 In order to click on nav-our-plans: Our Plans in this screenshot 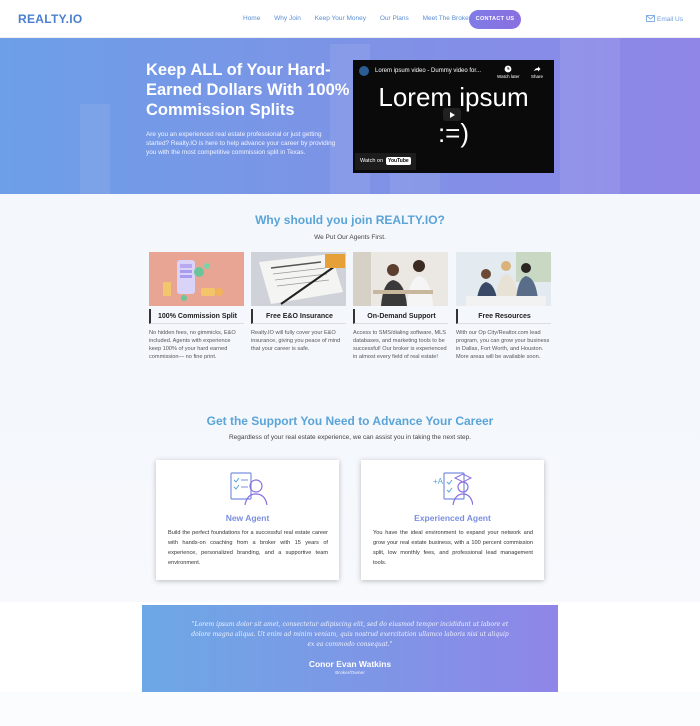, I will do `click(394, 18)`.